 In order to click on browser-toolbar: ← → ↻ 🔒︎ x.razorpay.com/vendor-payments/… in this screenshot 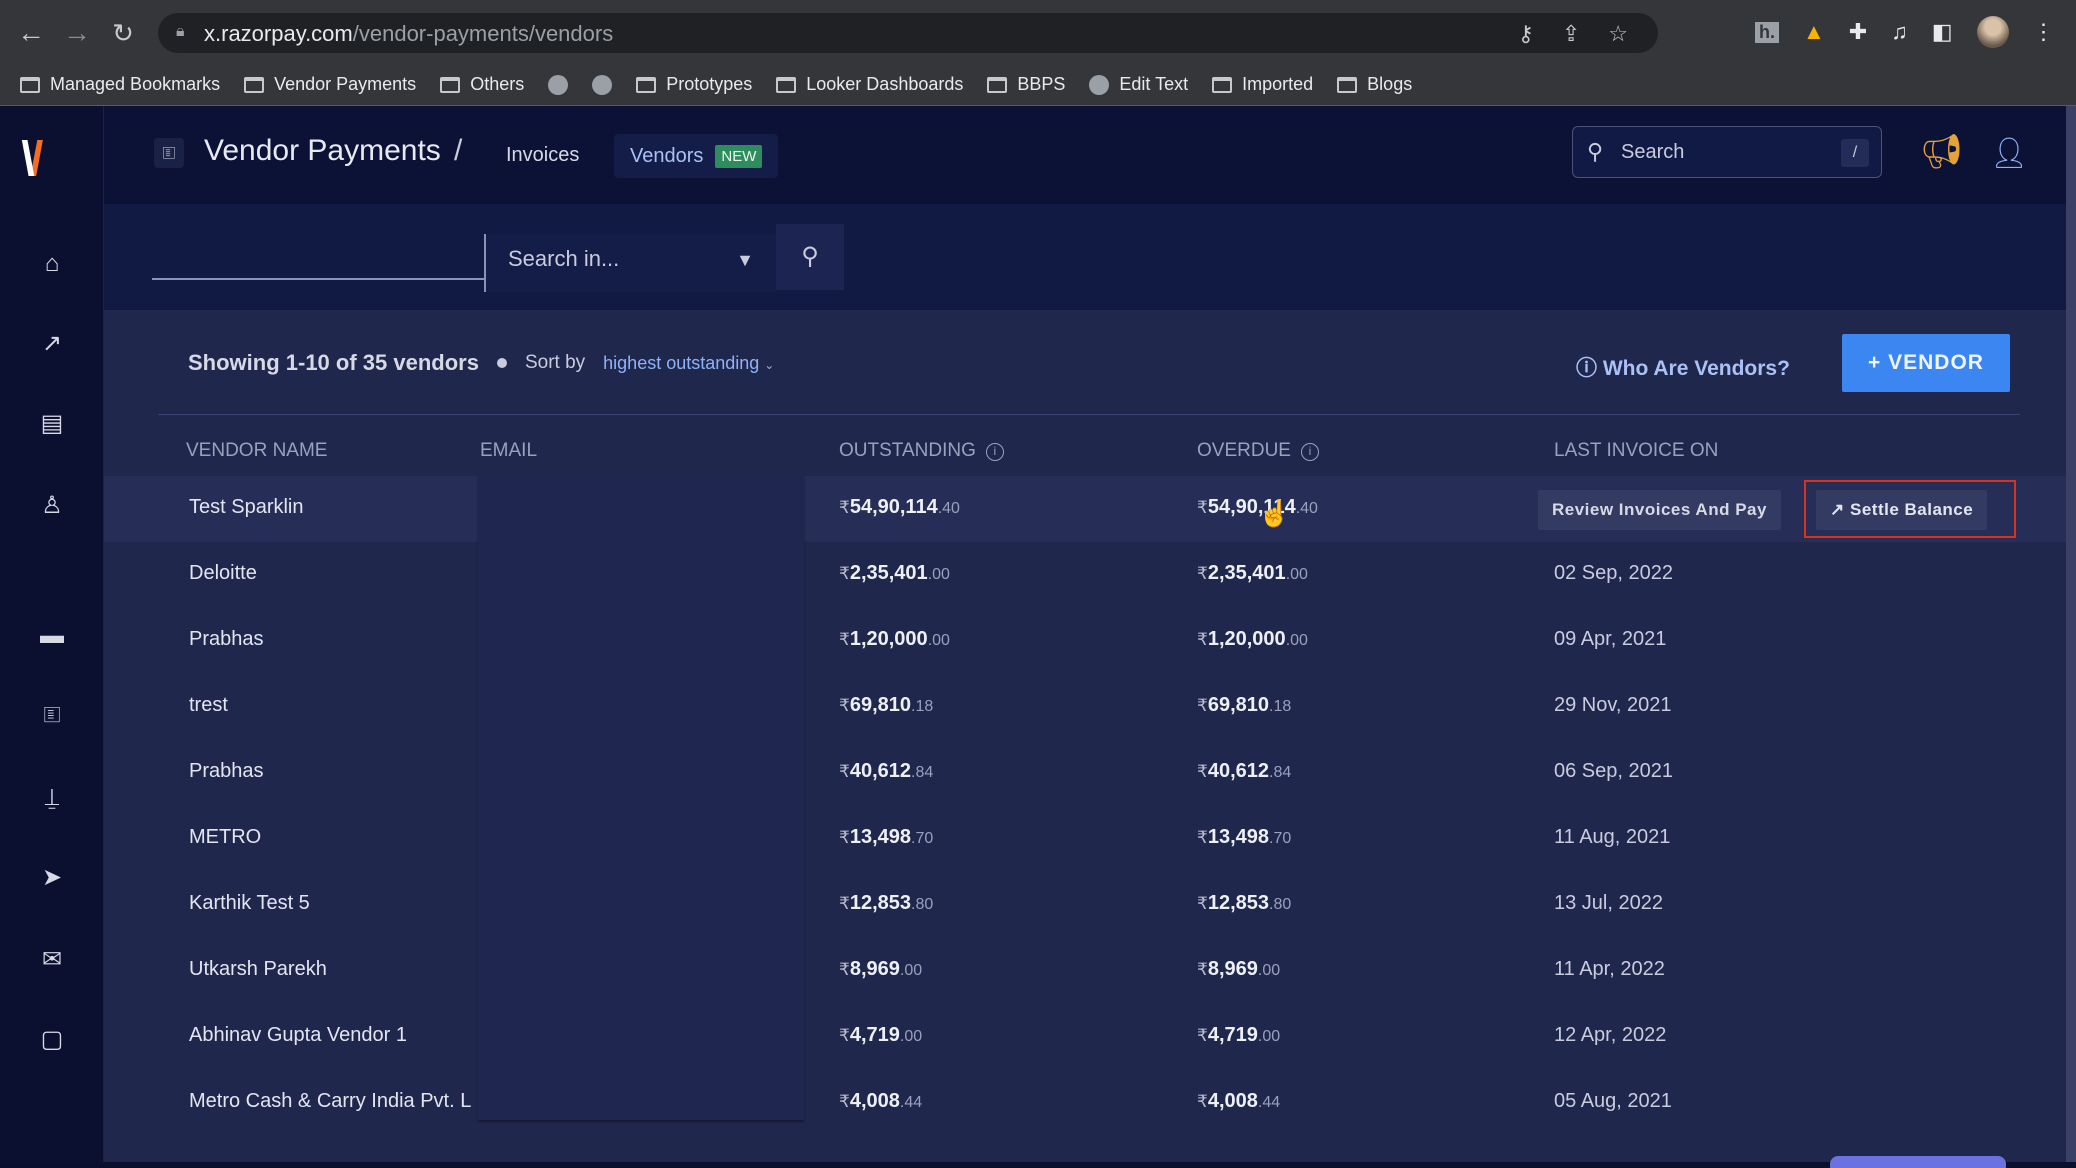, I will do `click(1038, 32)`.